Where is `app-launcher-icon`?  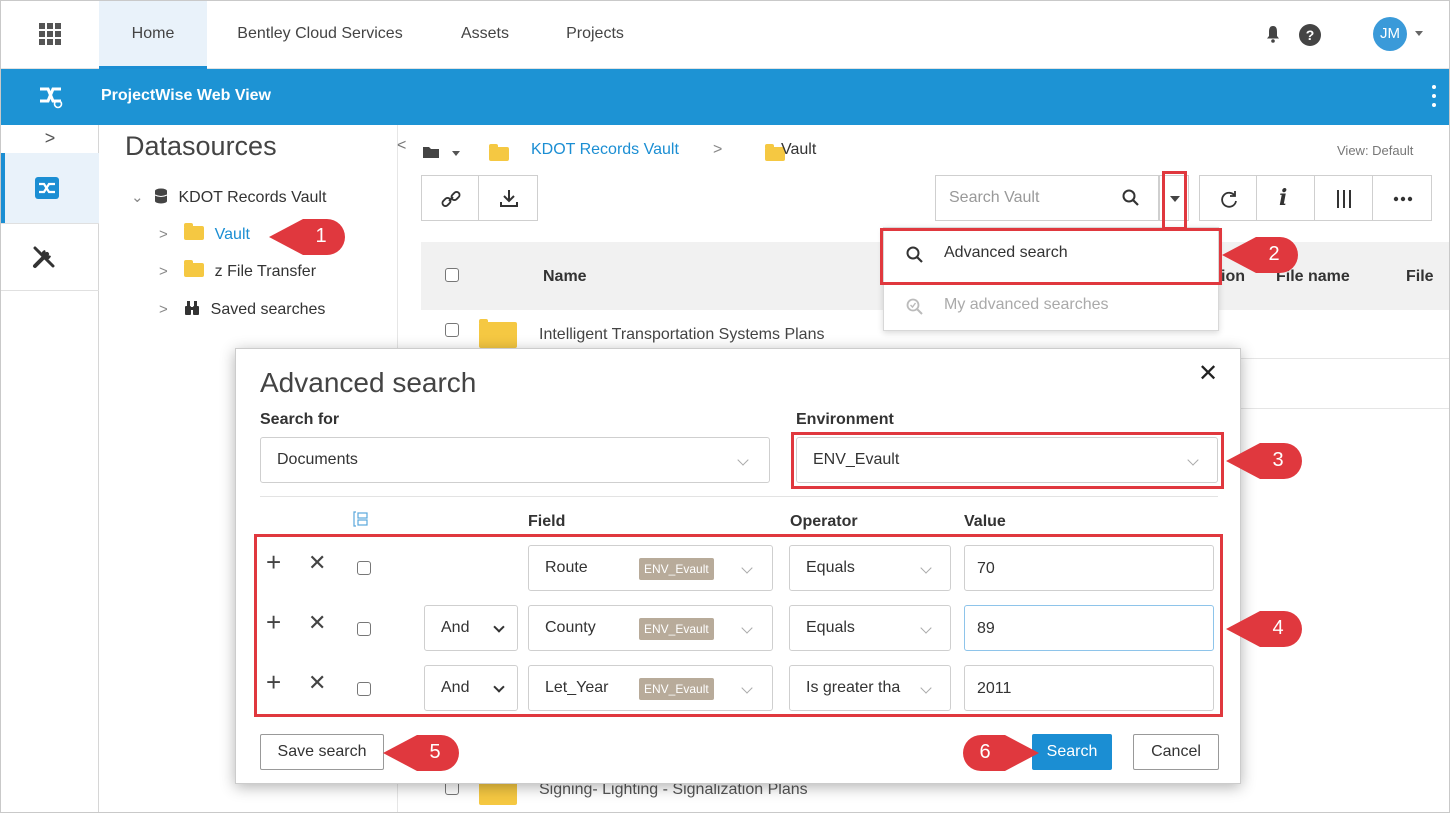 app-launcher-icon is located at coordinates (50, 34).